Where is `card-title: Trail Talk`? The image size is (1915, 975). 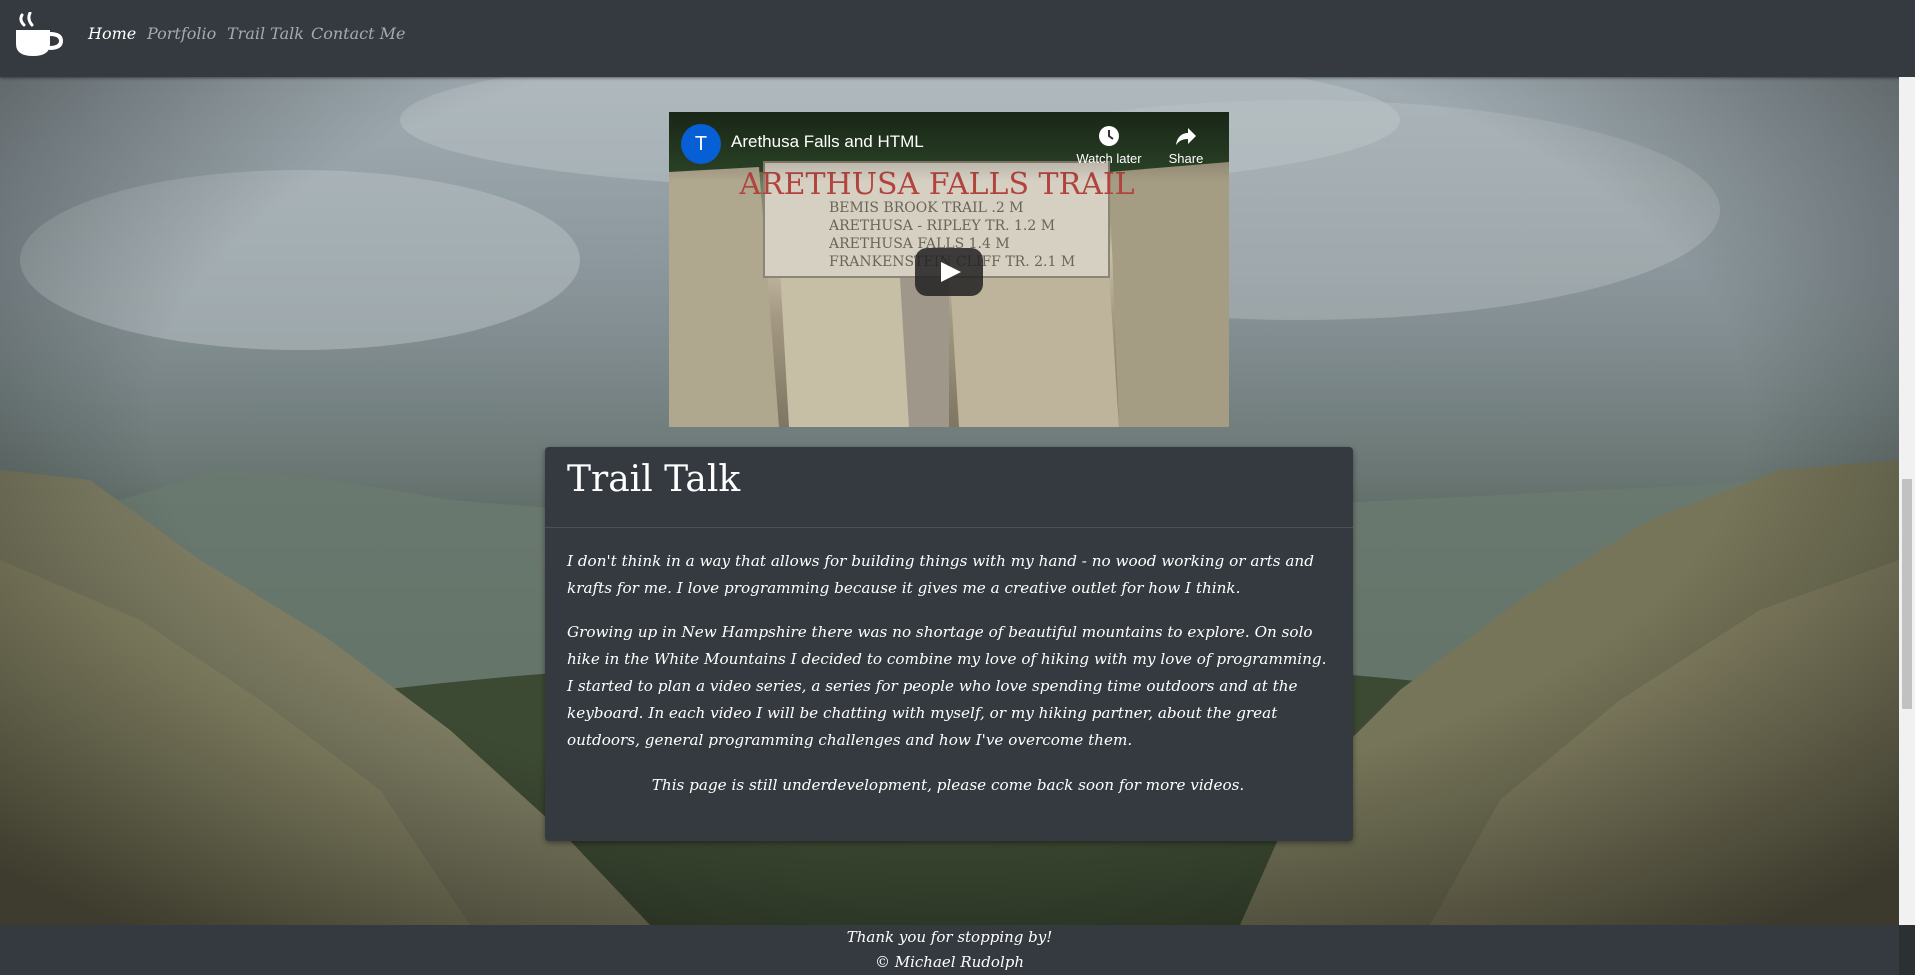 card-title: Trail Talk is located at coordinates (654, 479).